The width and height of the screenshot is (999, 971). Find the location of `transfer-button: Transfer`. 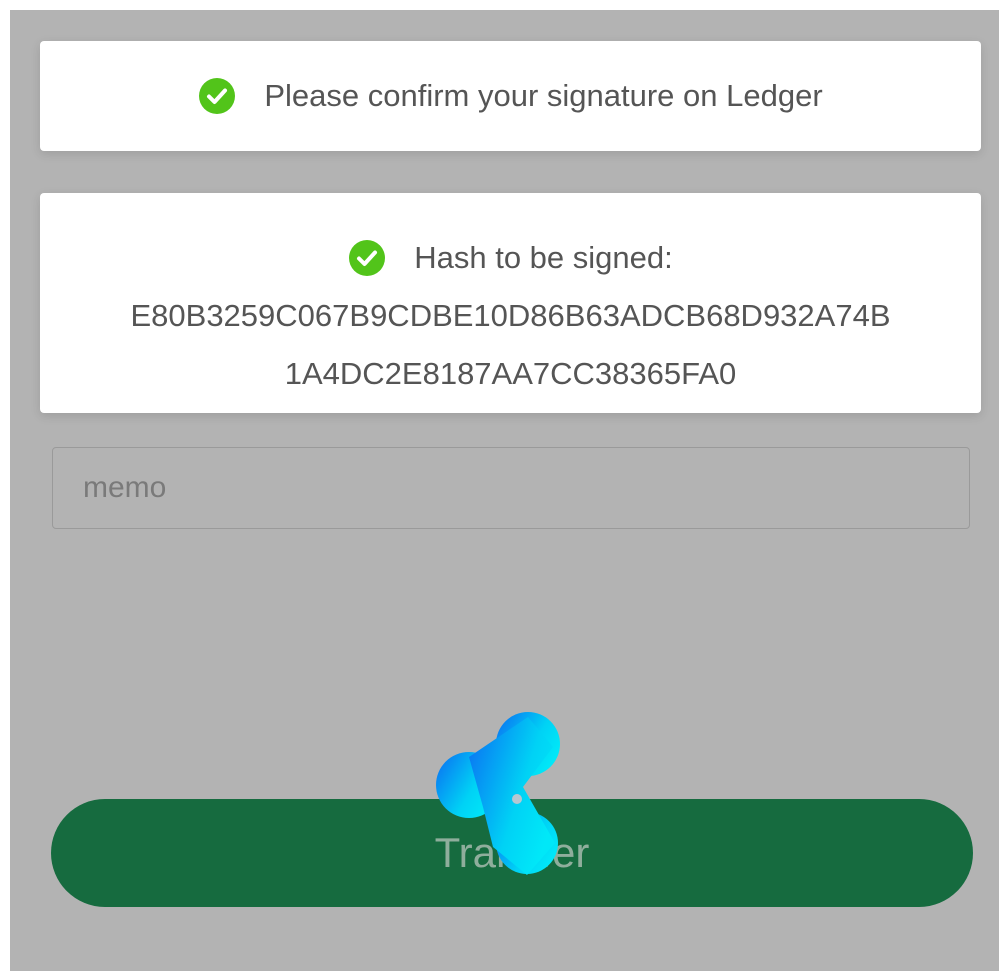

transfer-button: Transfer is located at coordinates (512, 853).